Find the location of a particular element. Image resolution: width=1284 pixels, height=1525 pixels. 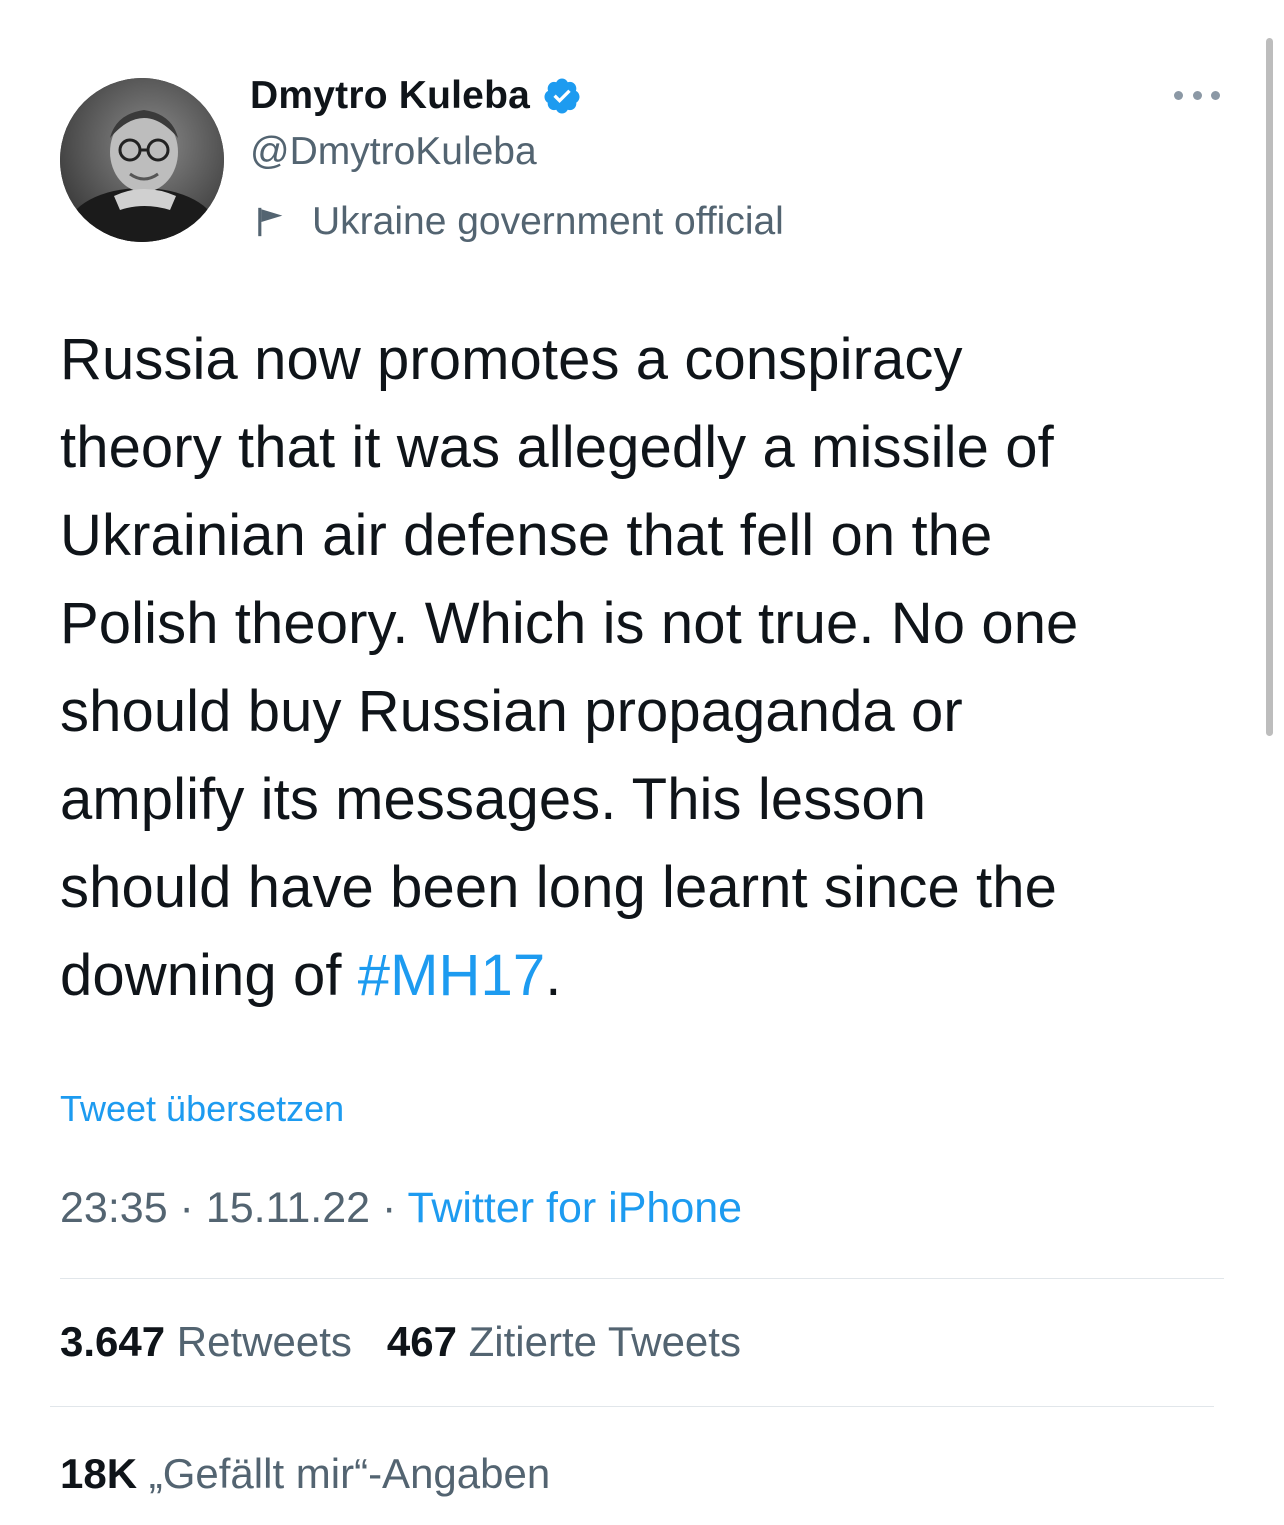

author-name-row: Dmytro Kuleba is located at coordinates (416, 96).